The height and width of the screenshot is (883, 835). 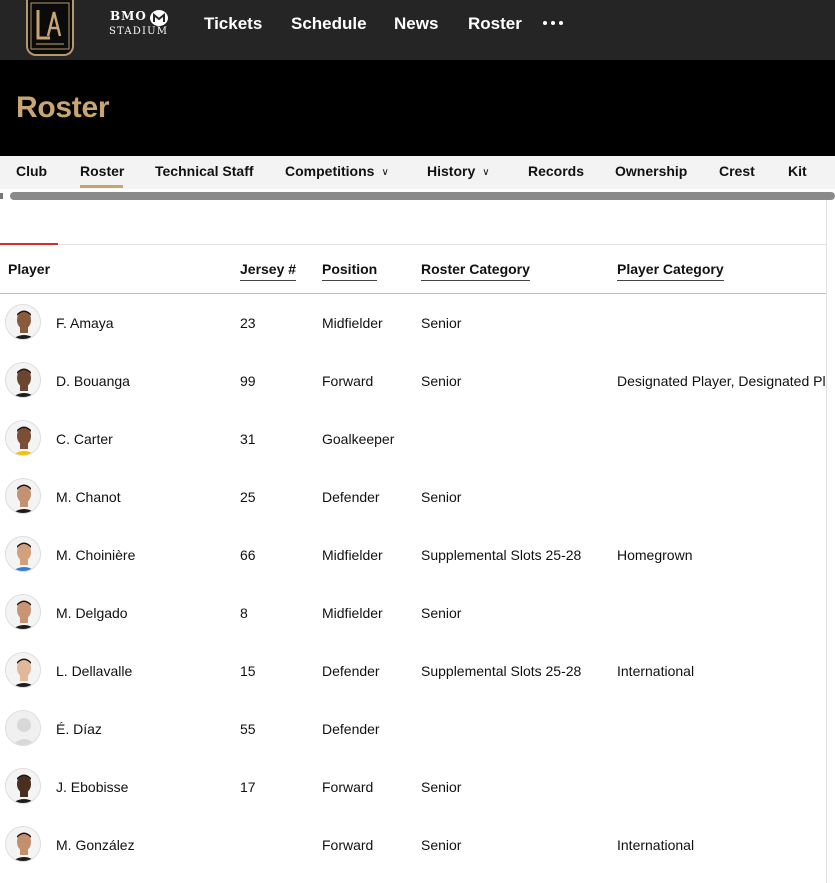 I want to click on jersey-number: 25, so click(x=248, y=497).